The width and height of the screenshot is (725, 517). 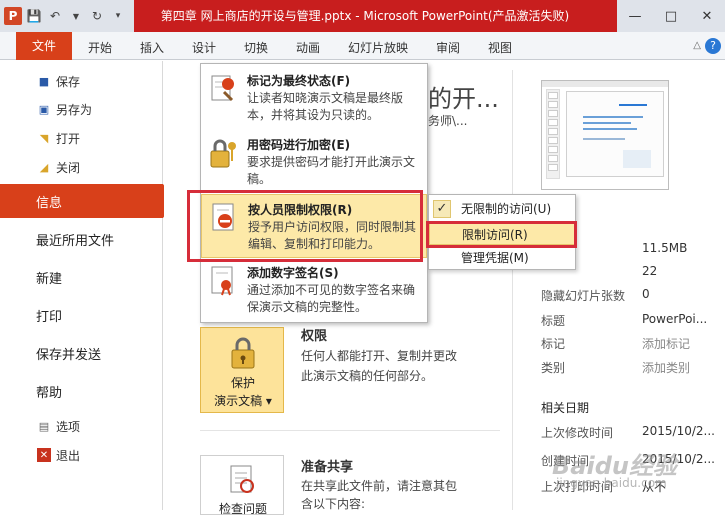 I want to click on prop-title-label: 标题, so click(x=553, y=321).